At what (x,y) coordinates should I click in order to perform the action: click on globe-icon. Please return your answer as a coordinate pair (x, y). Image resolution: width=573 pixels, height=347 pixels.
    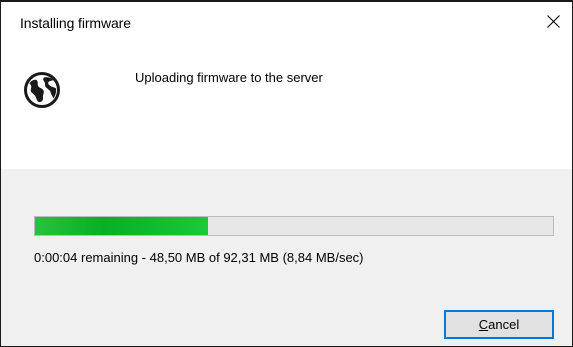
    Looking at the image, I should click on (42, 90).